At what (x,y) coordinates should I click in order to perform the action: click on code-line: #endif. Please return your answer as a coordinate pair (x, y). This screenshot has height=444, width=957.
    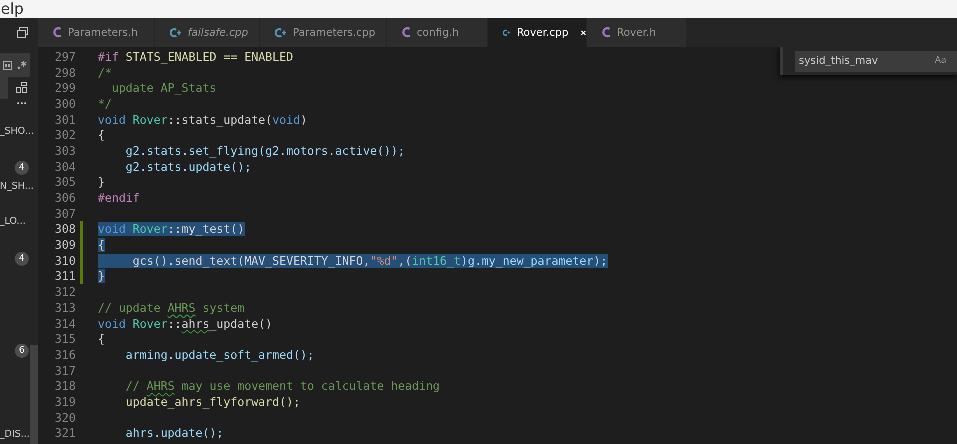
    Looking at the image, I should click on (119, 198).